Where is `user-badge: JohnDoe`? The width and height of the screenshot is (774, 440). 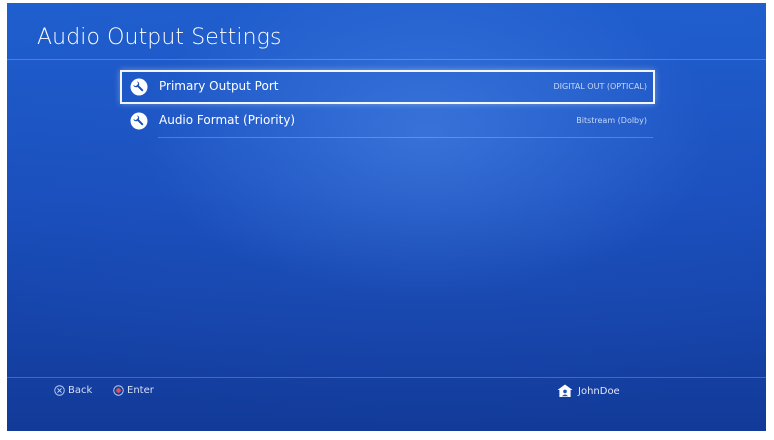 user-badge: JohnDoe is located at coordinates (588, 391).